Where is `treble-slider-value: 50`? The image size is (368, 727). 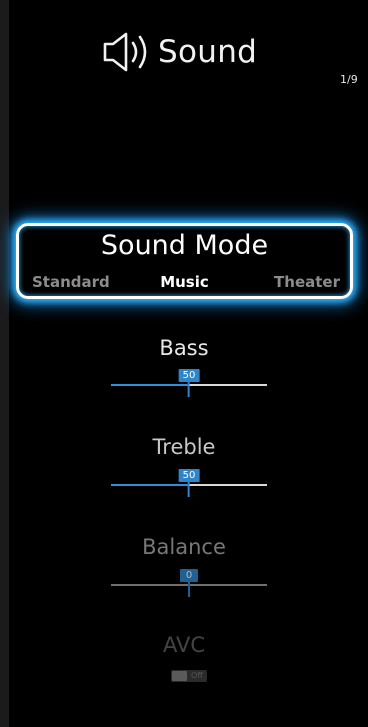 treble-slider-value: 50 is located at coordinates (189, 475).